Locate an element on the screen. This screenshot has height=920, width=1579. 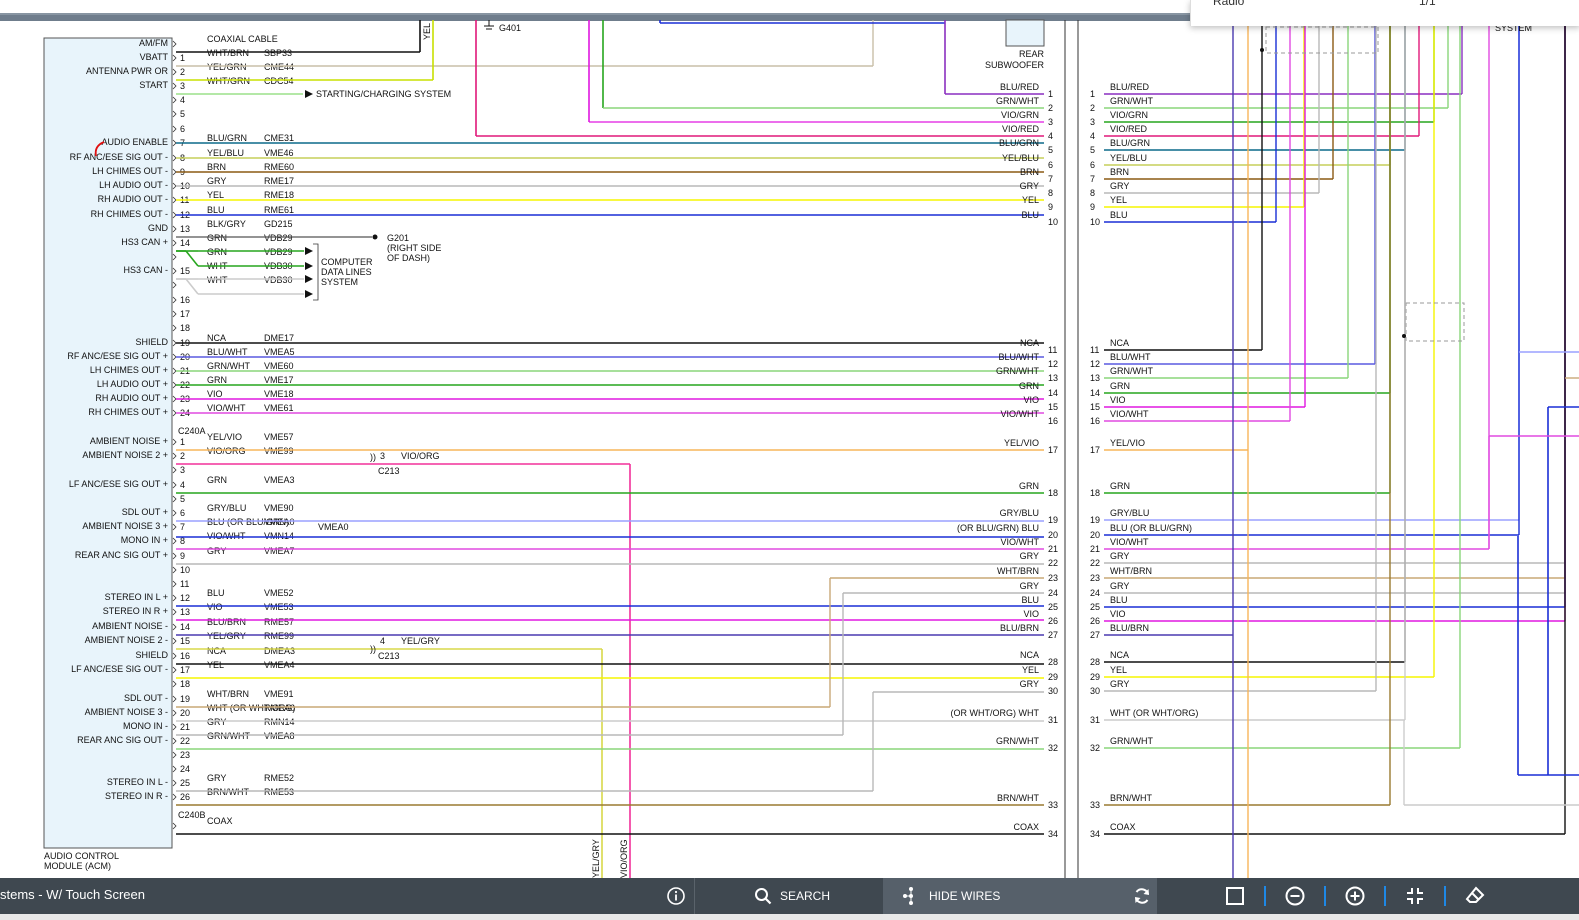
document-title: stems - W/ Touch Screen is located at coordinates (72, 894).